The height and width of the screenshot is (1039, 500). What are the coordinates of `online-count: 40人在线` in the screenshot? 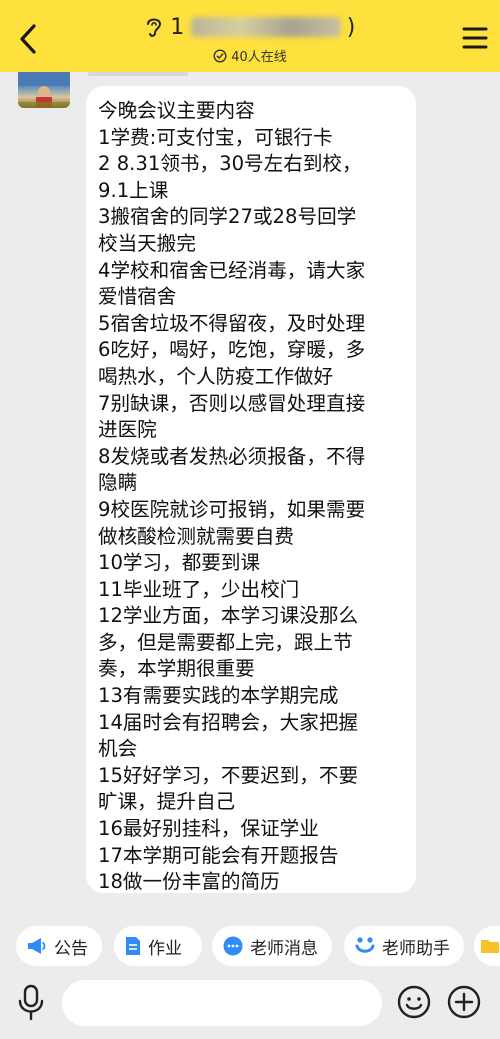 It's located at (259, 57).